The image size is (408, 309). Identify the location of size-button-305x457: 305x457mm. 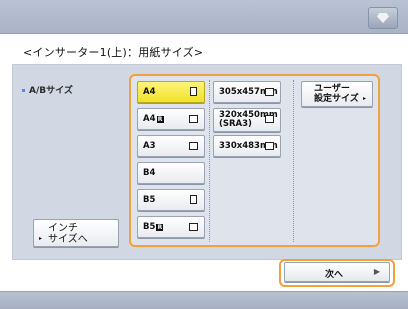
(247, 92).